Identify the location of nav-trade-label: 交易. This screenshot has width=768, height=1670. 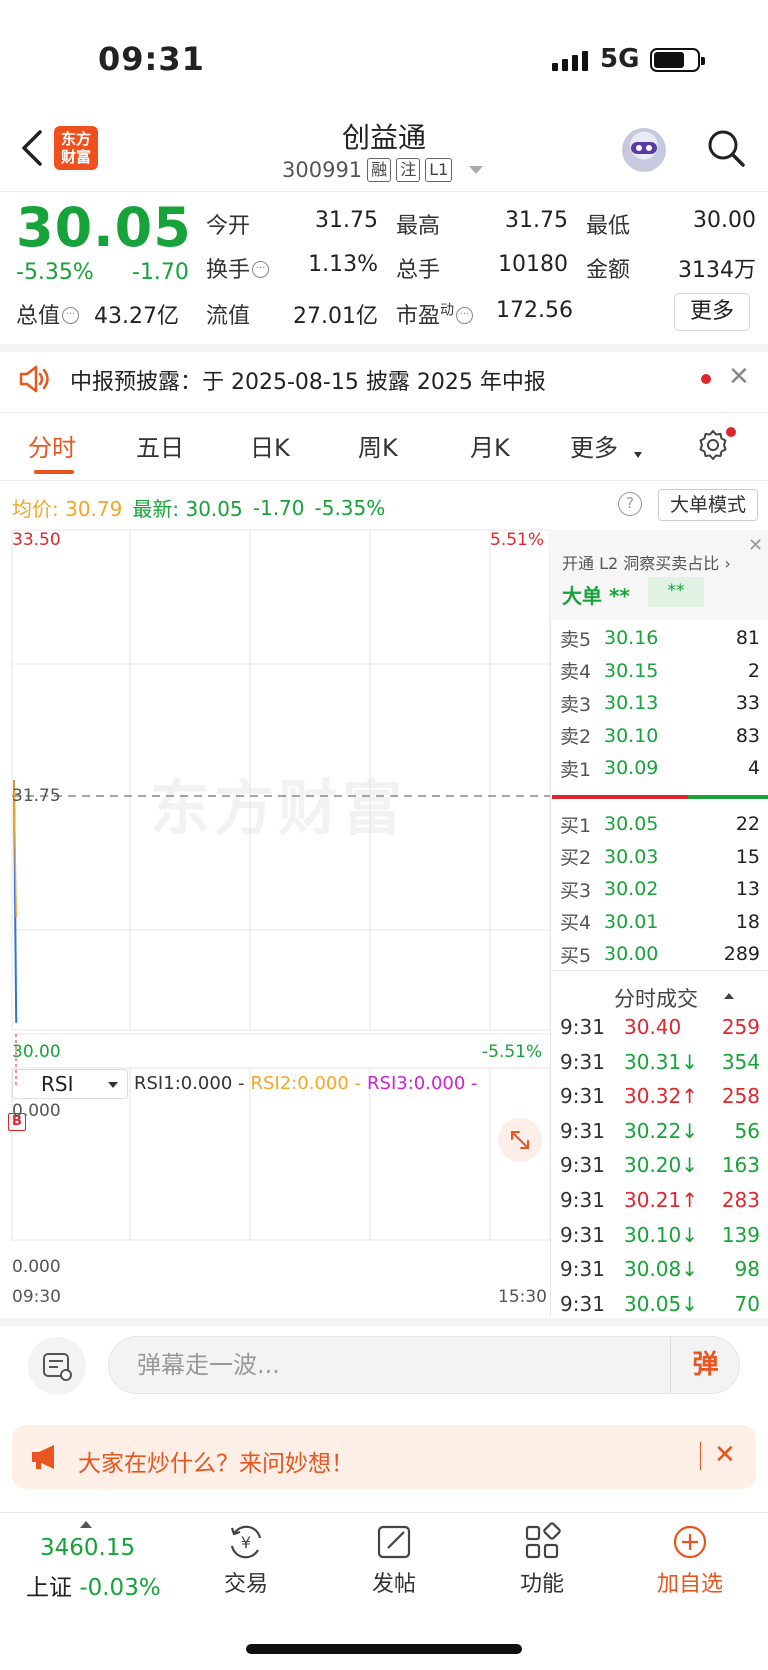
(245, 1584).